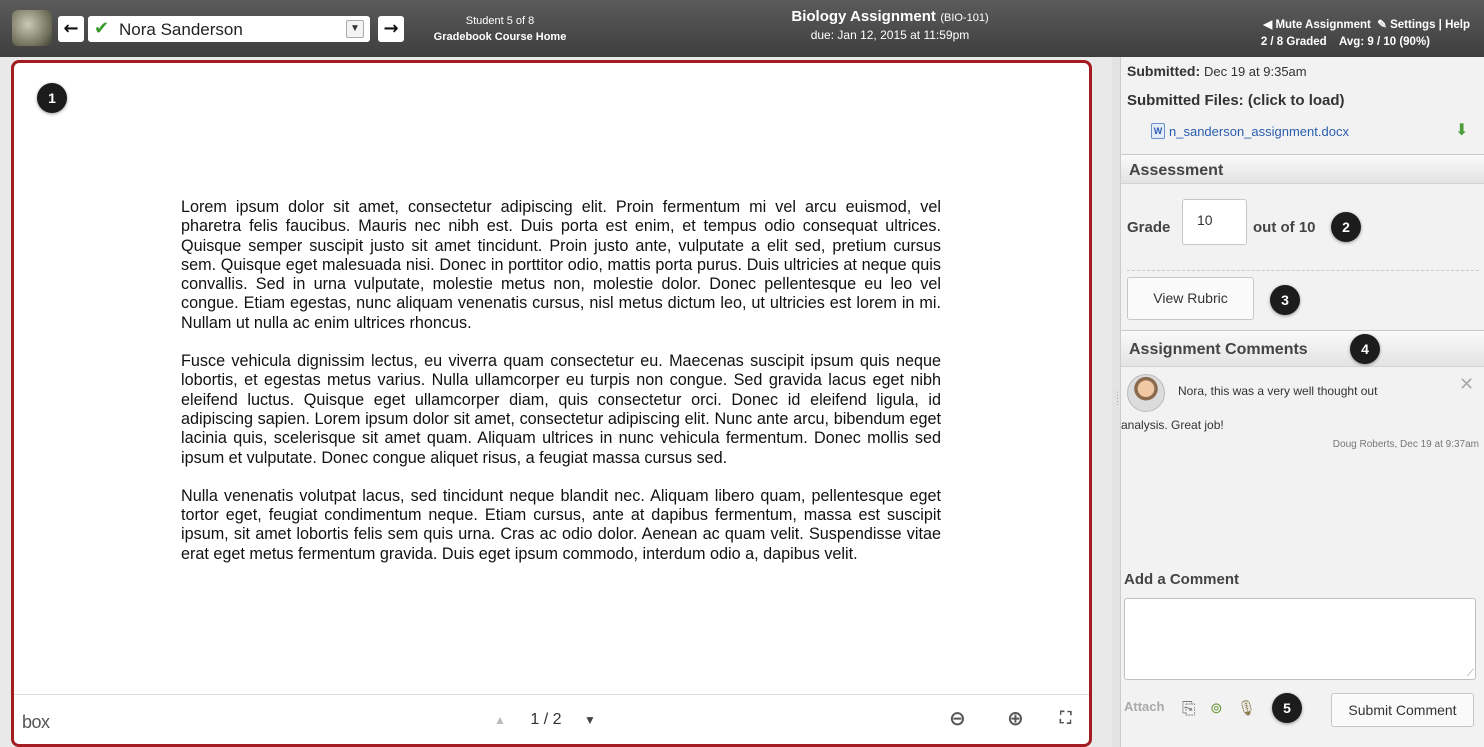 The width and height of the screenshot is (1484, 747). What do you see at coordinates (1402, 710) in the screenshot?
I see `submit-comment-button: Submit Comment` at bounding box center [1402, 710].